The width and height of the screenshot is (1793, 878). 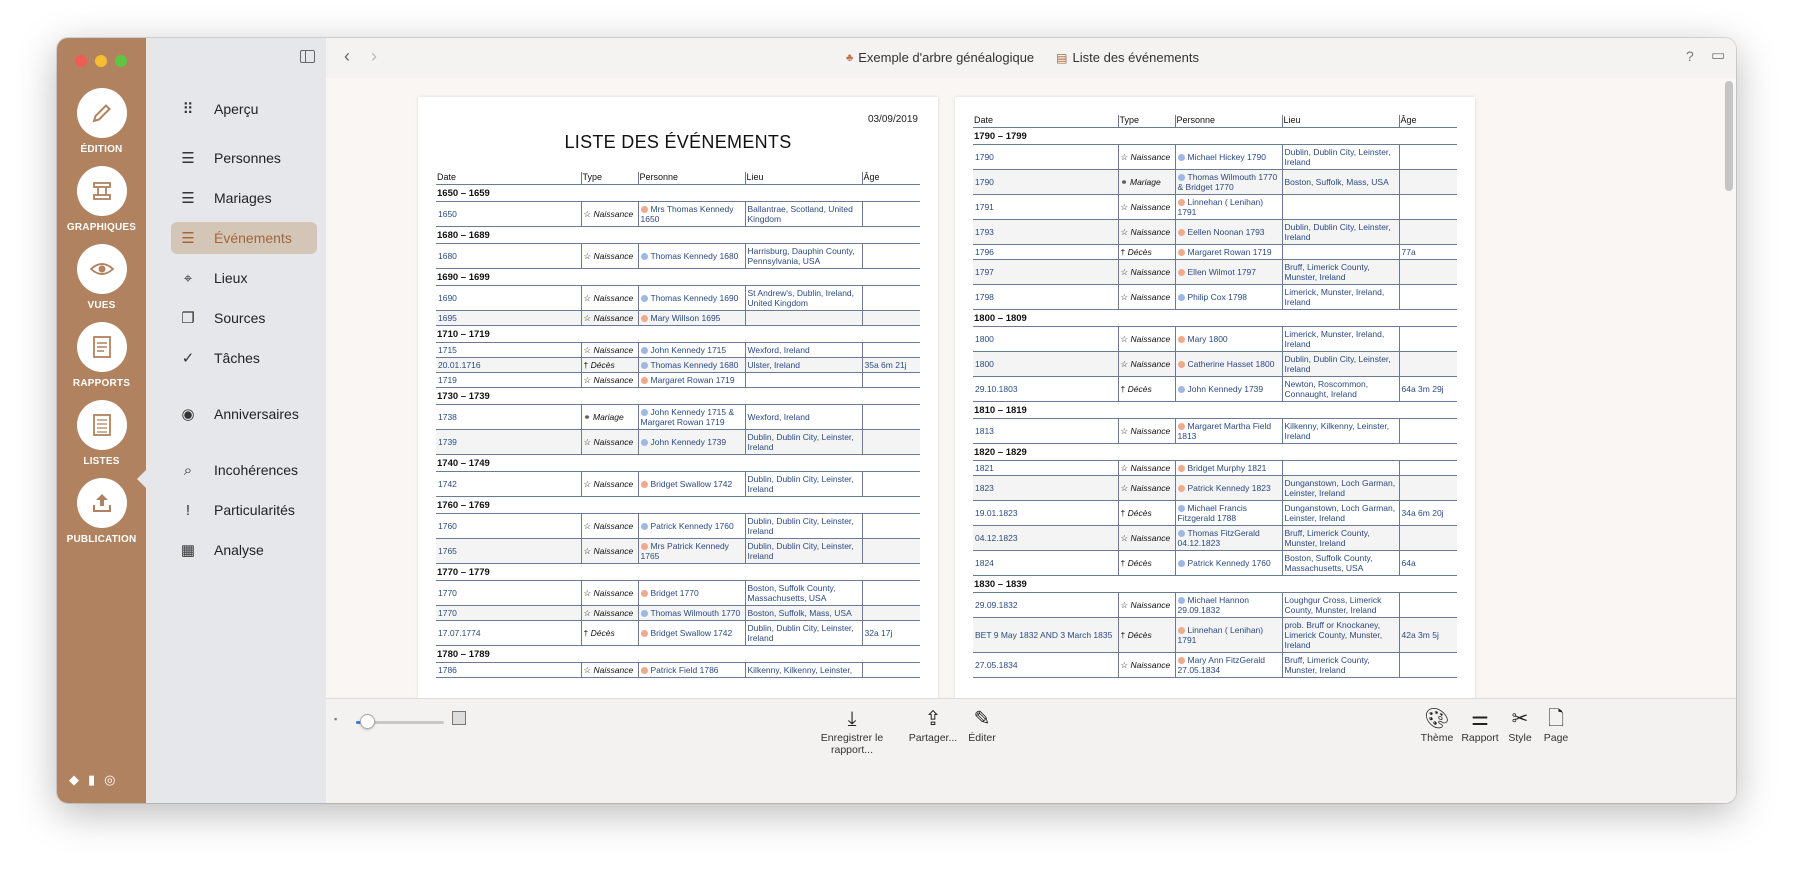 I want to click on table-row: 1796 † Décès Margaret Rowan 1719 77a, so click(x=1215, y=252).